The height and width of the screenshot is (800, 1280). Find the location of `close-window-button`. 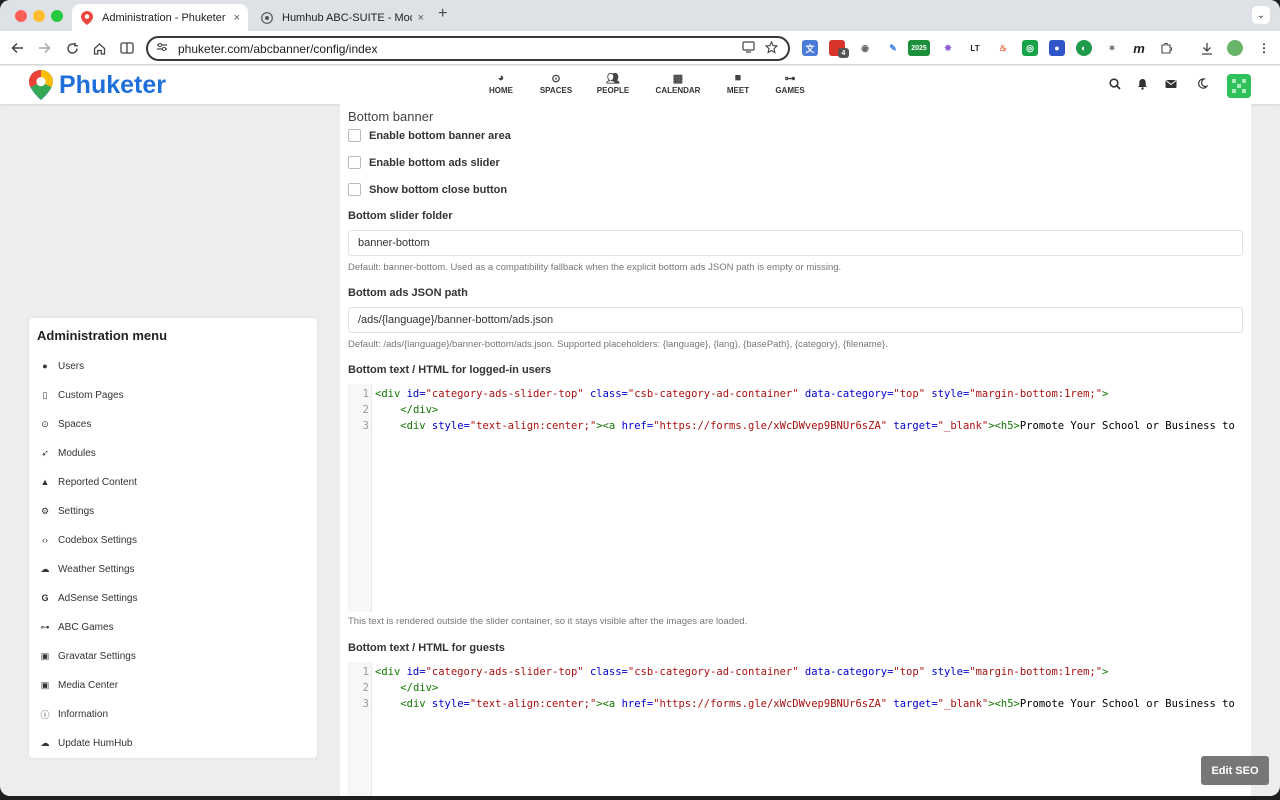

close-window-button is located at coordinates (21, 16).